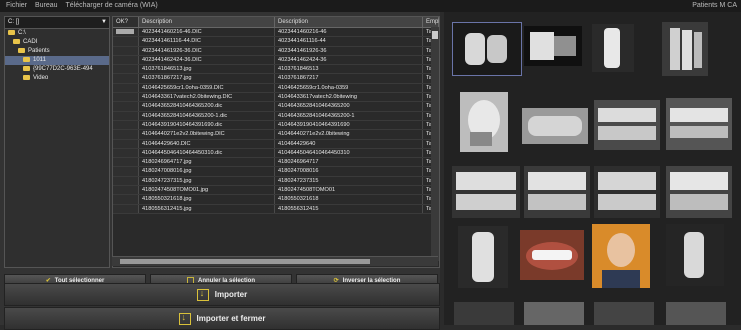 This screenshot has width=741, height=330. What do you see at coordinates (57, 23) in the screenshot?
I see `drive-select: C: [] ▼` at bounding box center [57, 23].